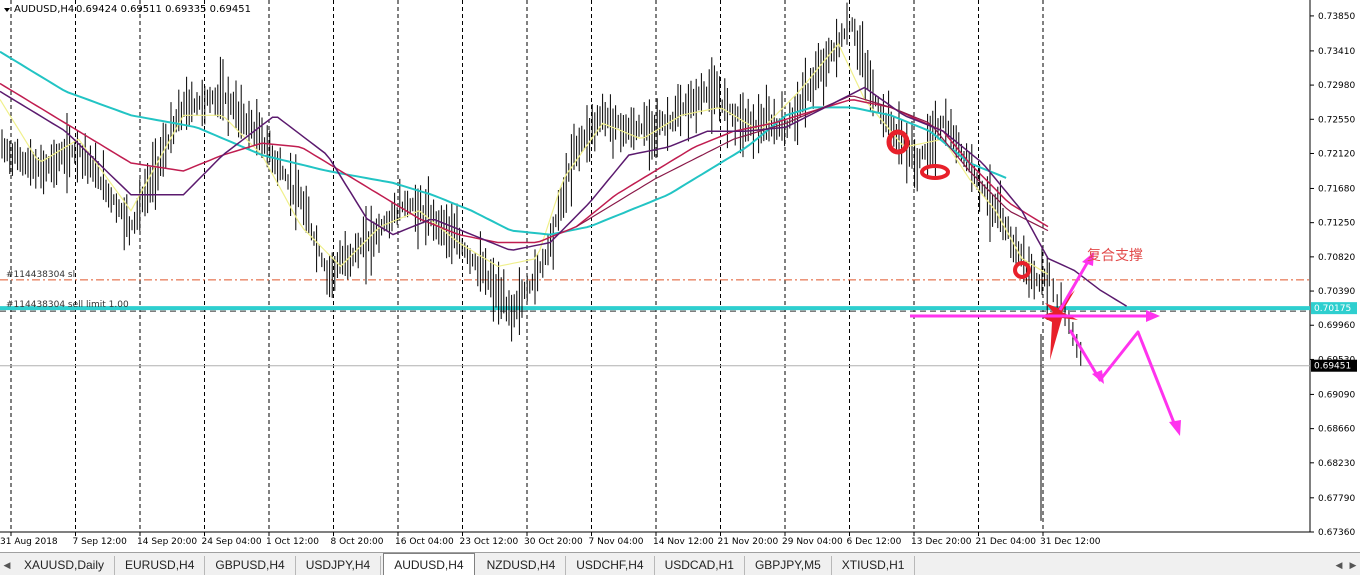 This screenshot has height=576, width=1360. I want to click on time-tick-label: 16 Oct 04:00, so click(424, 542).